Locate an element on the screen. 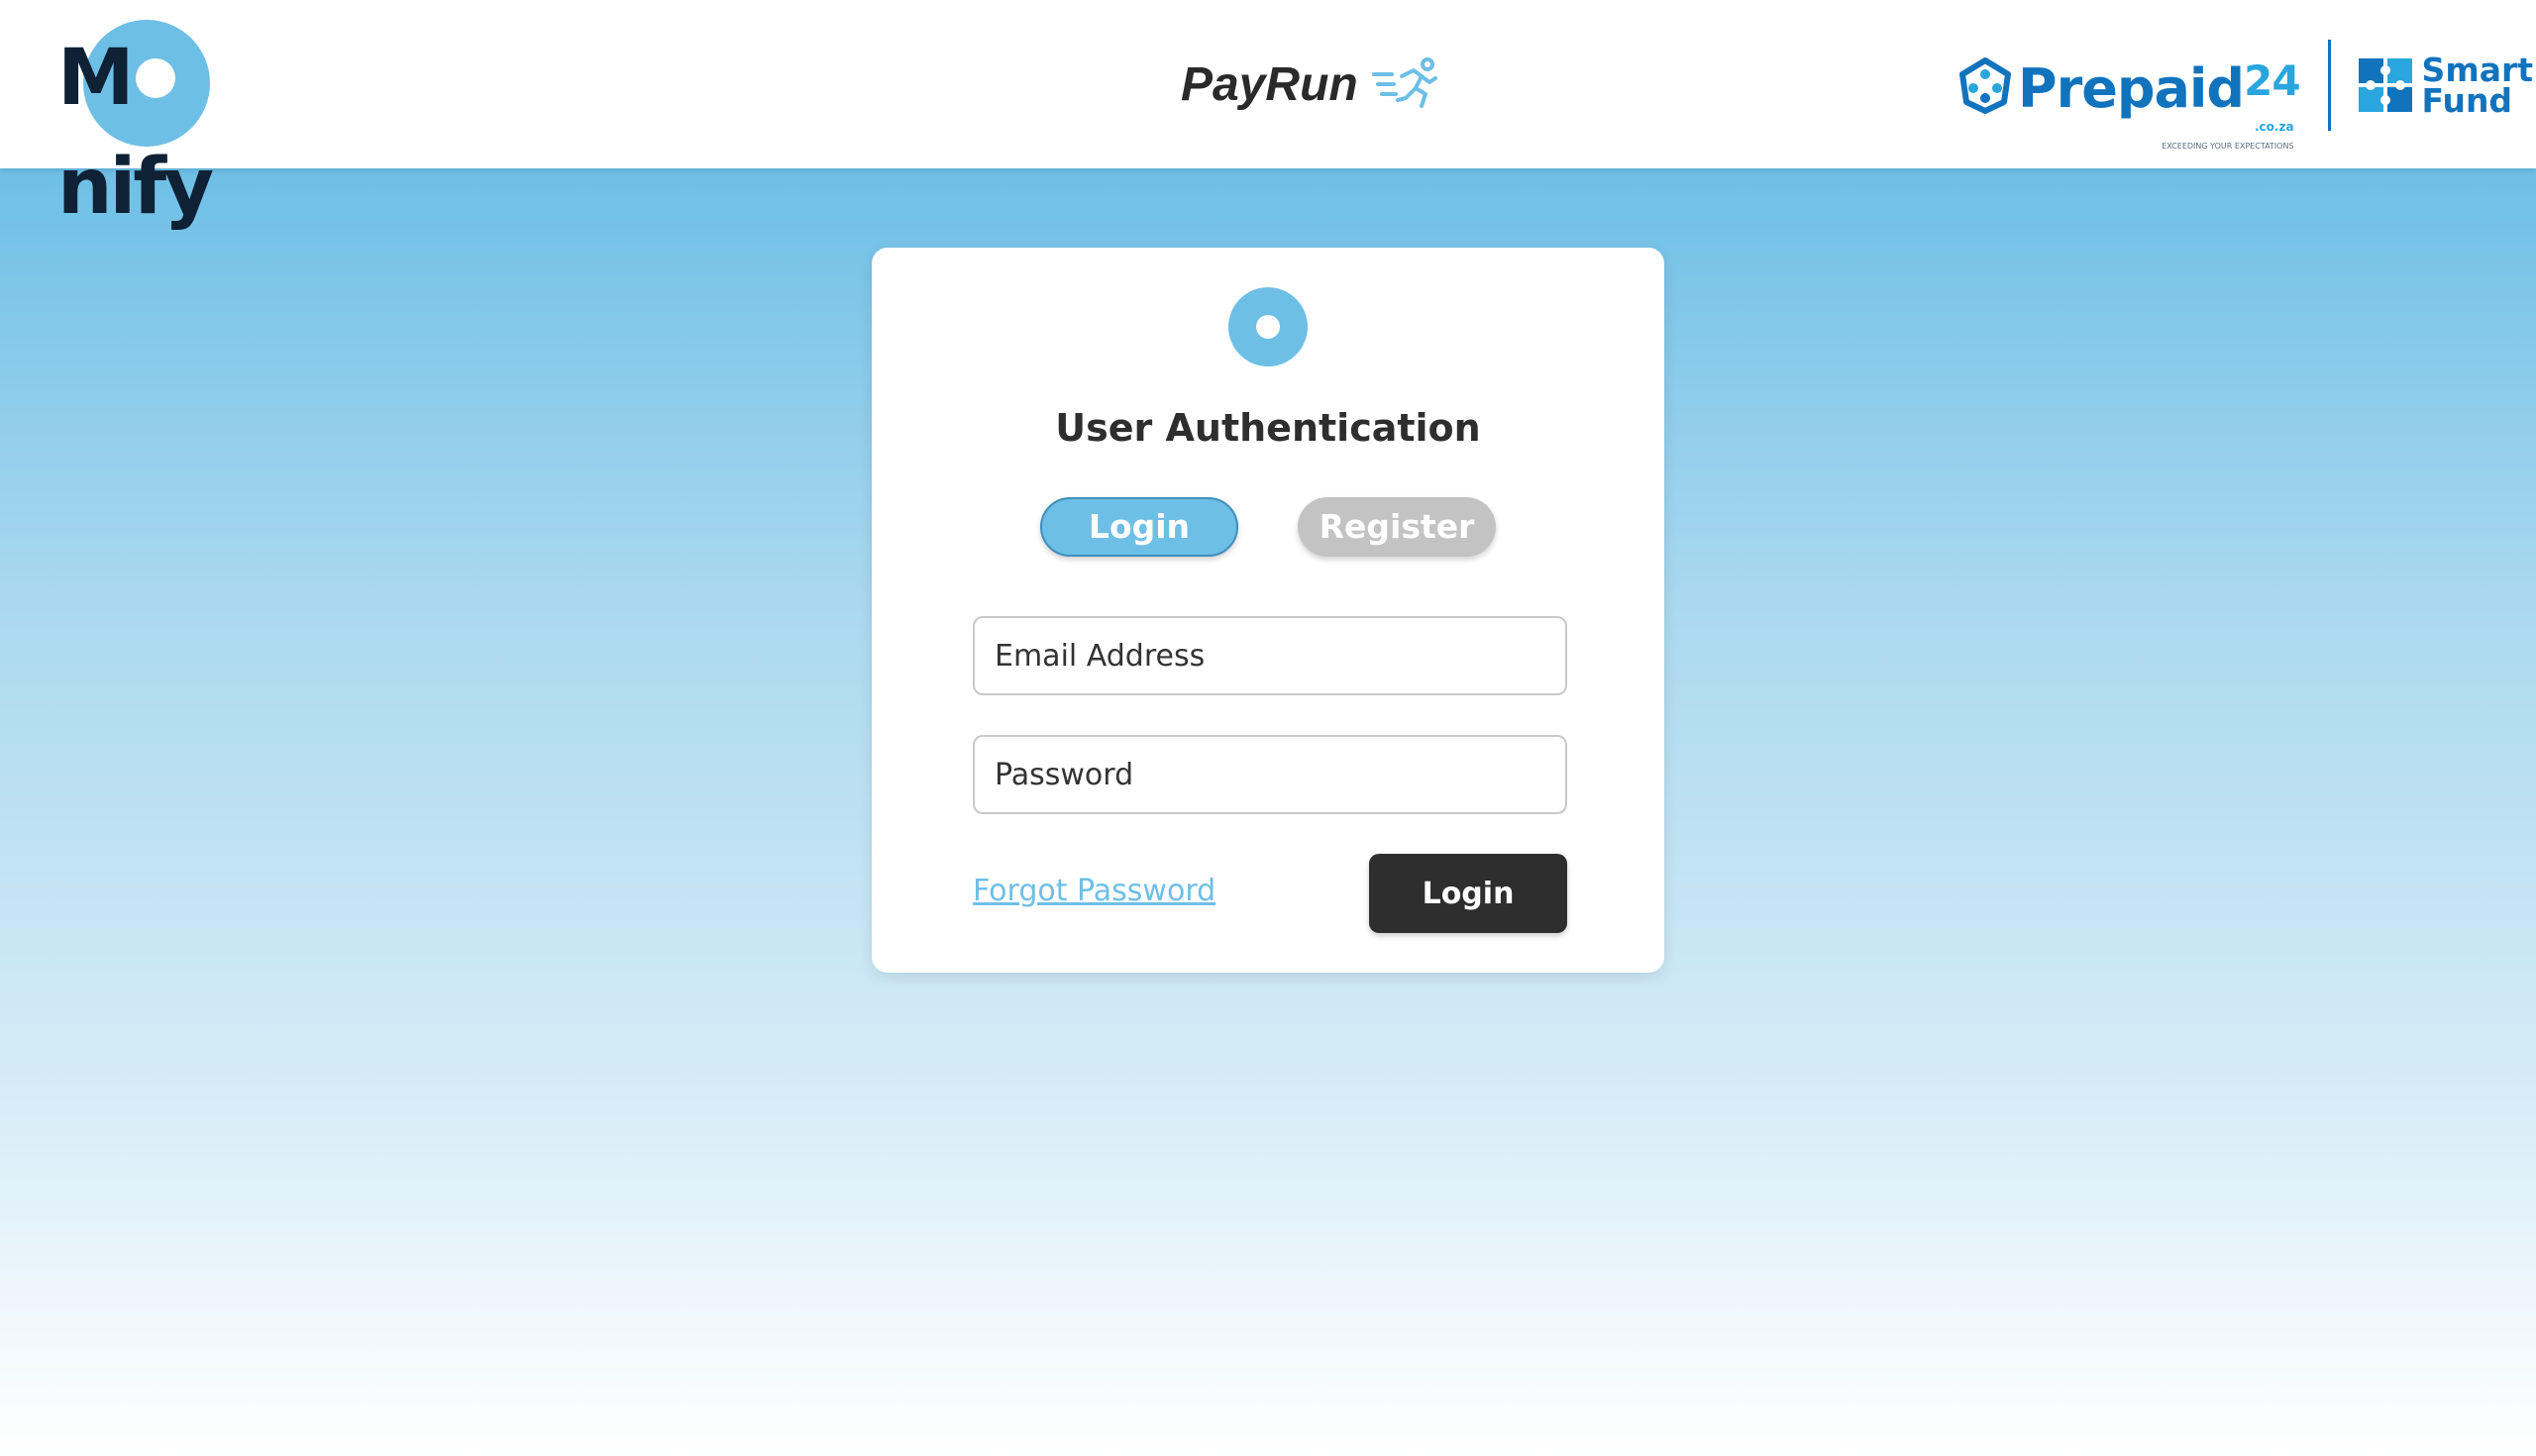 This screenshot has height=1456, width=2536. smartfund-wordmark: Smart Fund is located at coordinates (2477, 86).